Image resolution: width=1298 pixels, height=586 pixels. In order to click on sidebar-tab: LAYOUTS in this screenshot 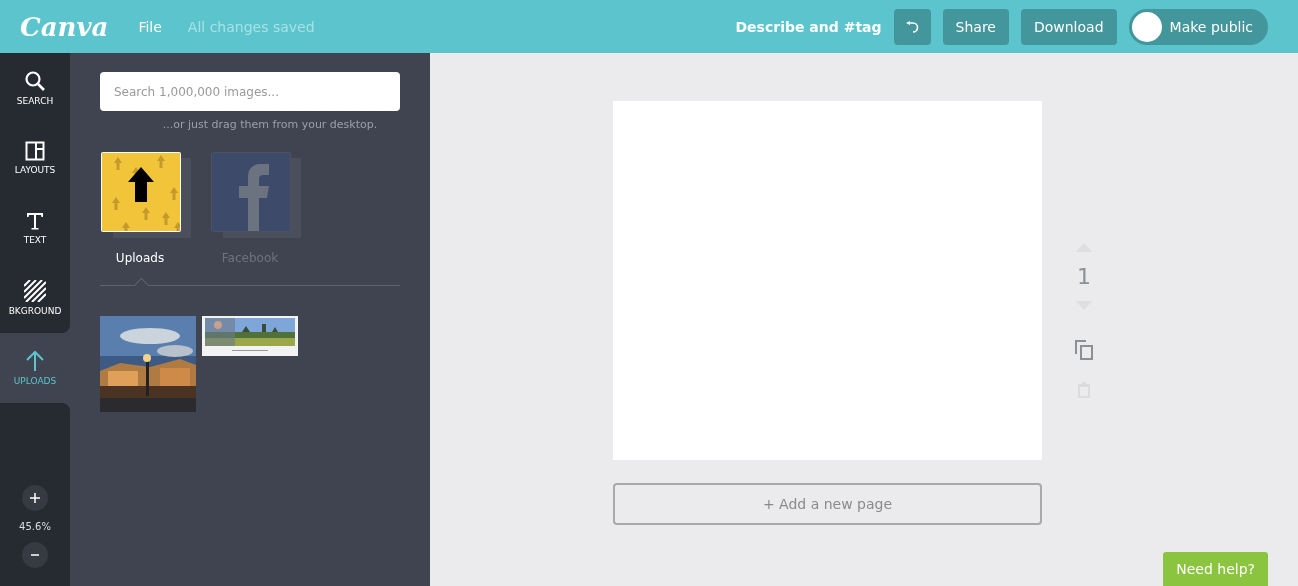, I will do `click(35, 158)`.